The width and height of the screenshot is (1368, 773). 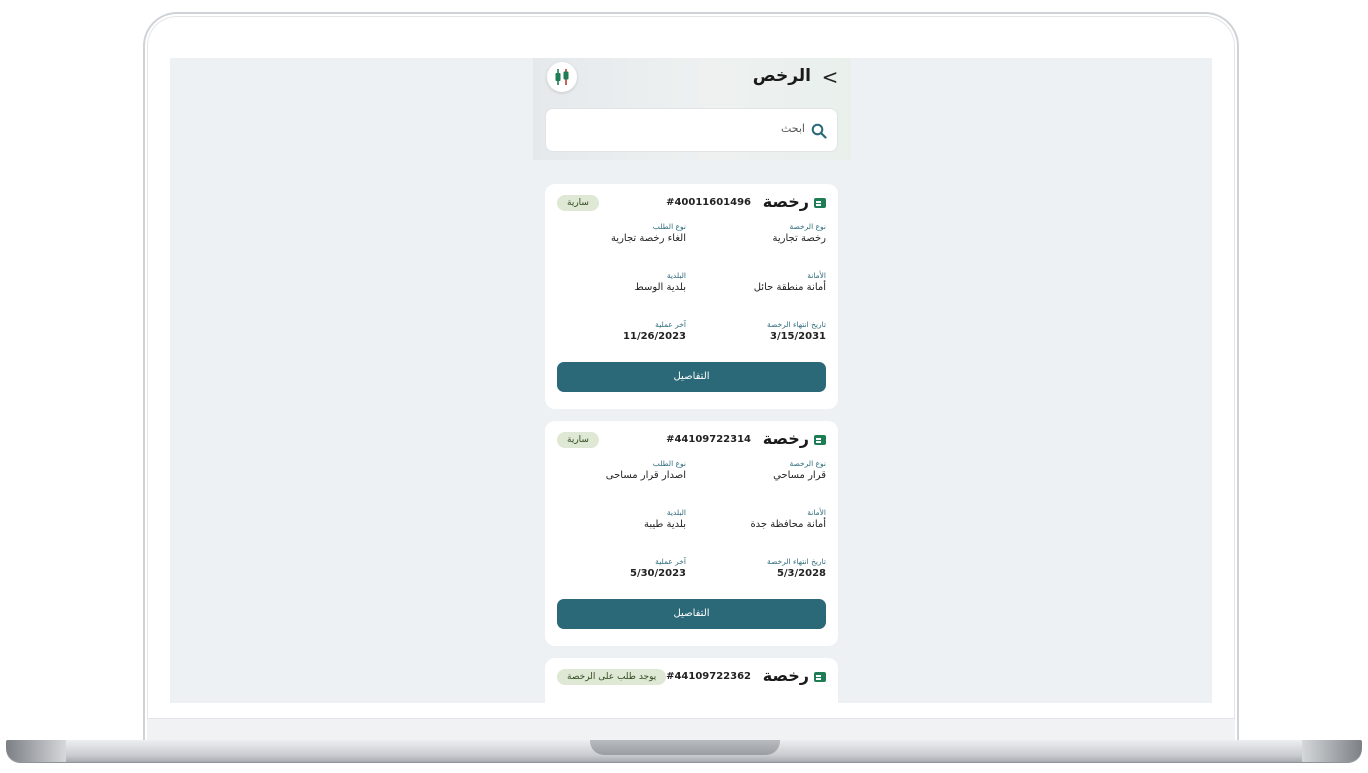 I want to click on municipality-field: البلدية بلدية الوسط, so click(x=621, y=282).